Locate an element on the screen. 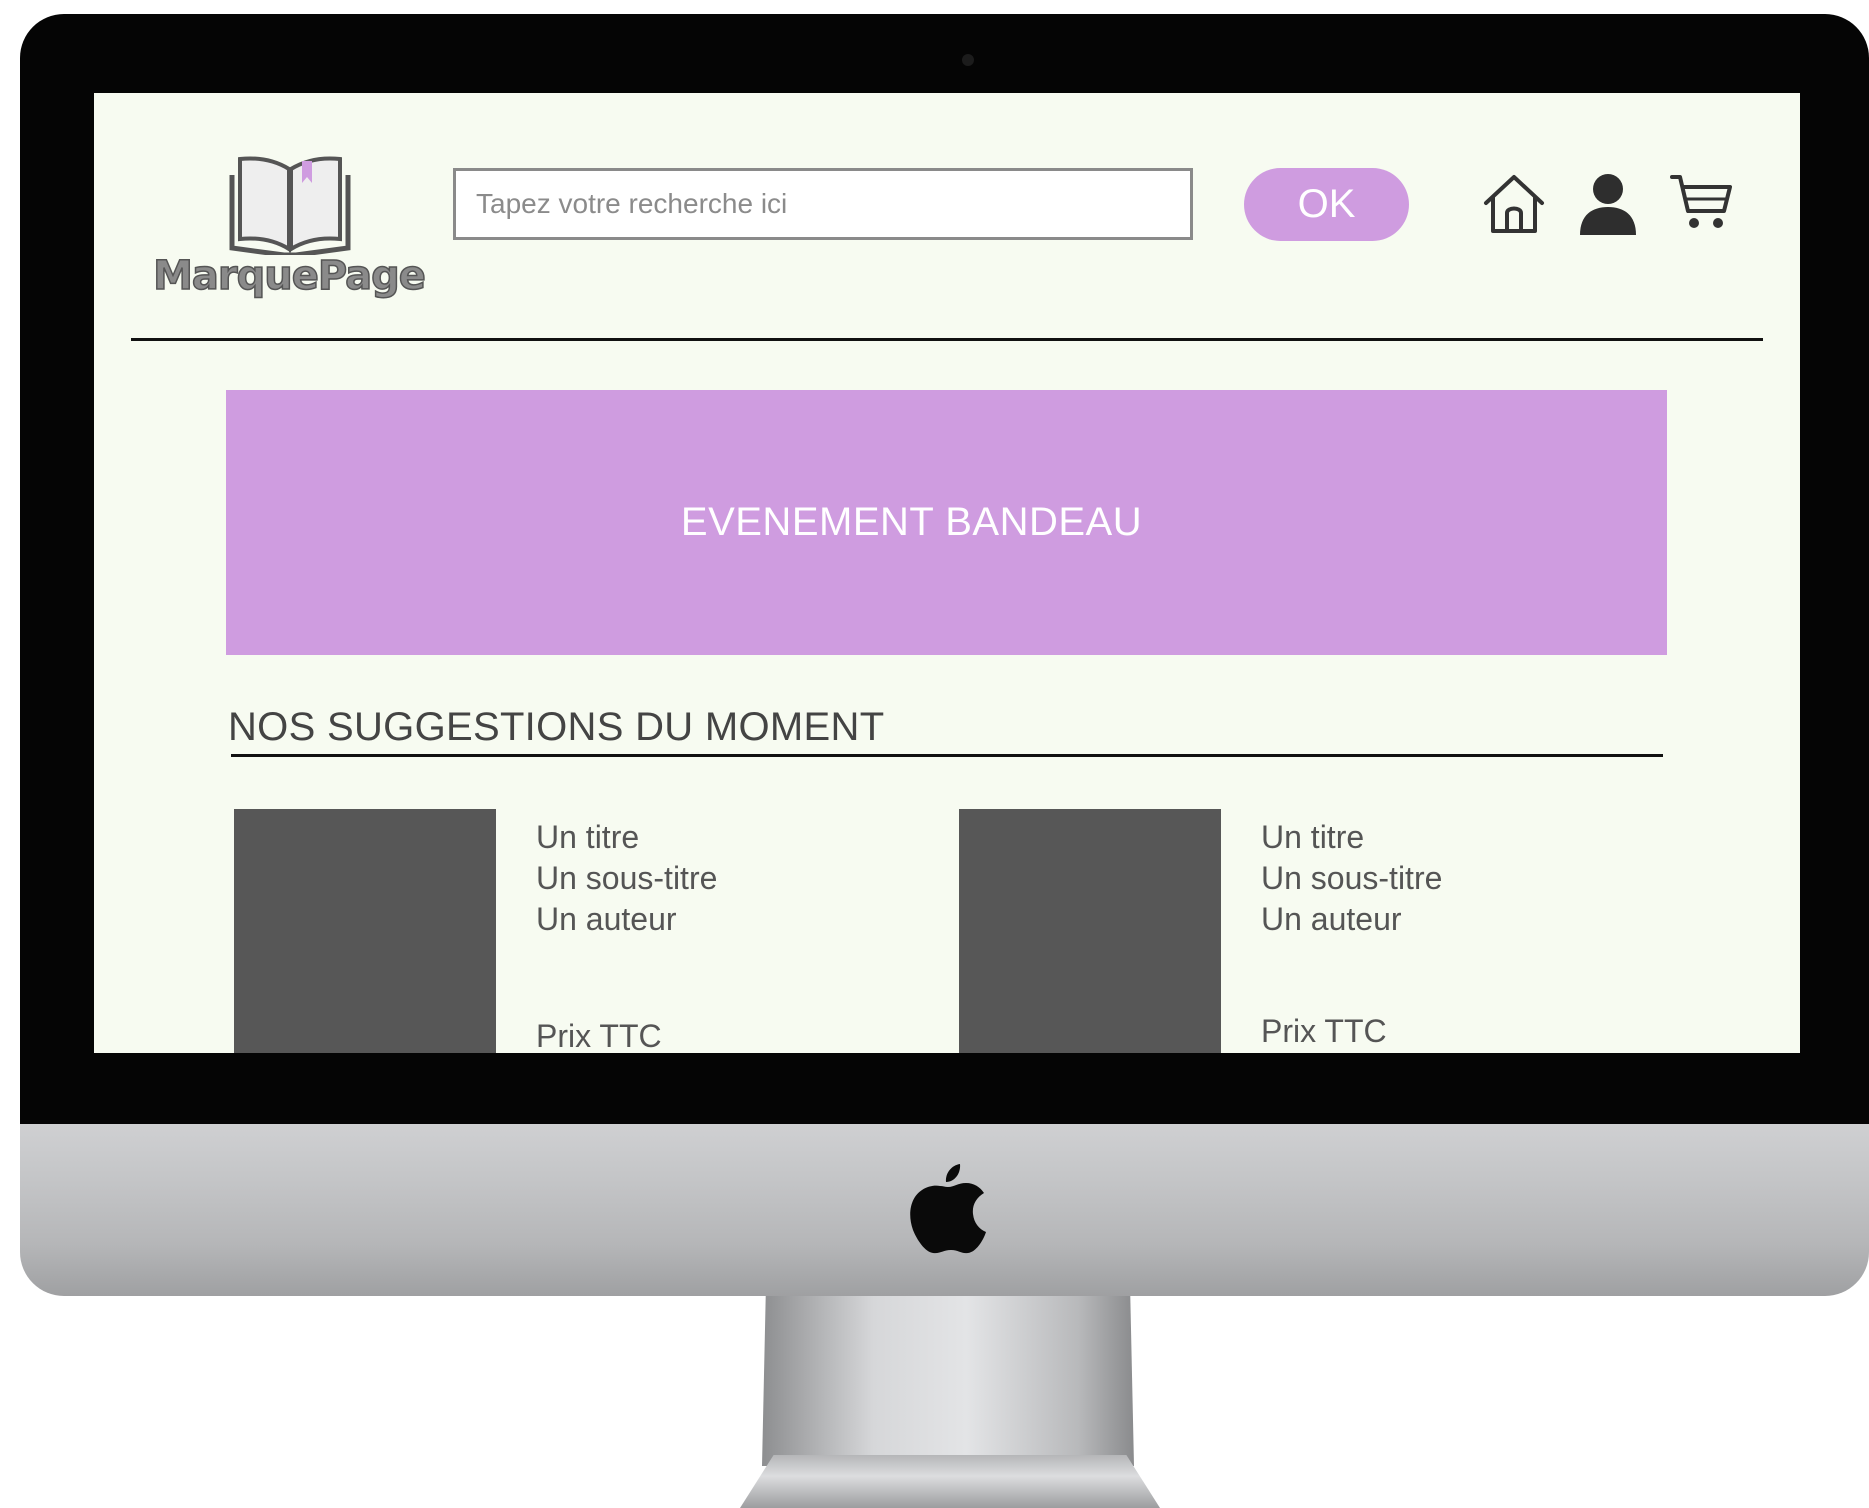 The width and height of the screenshot is (1869, 1508). cart-icon is located at coordinates (1702, 203).